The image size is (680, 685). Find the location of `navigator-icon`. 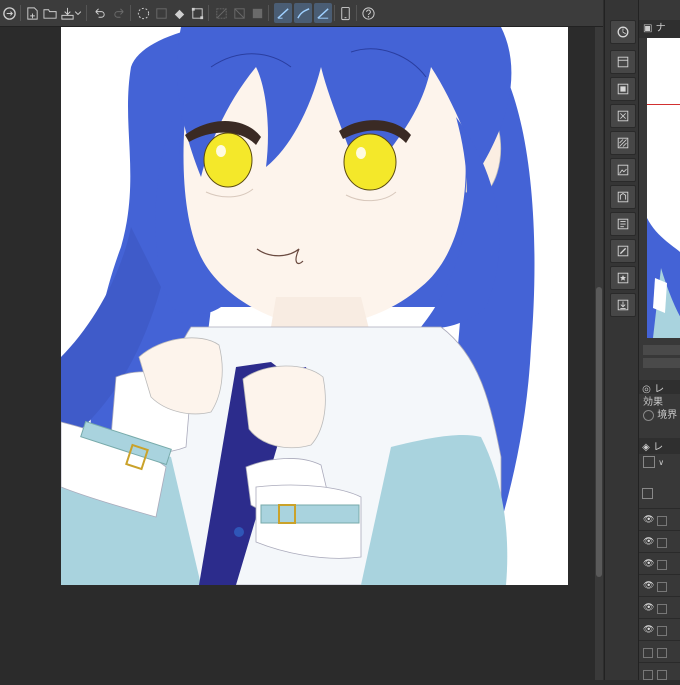

navigator-icon is located at coordinates (623, 32).